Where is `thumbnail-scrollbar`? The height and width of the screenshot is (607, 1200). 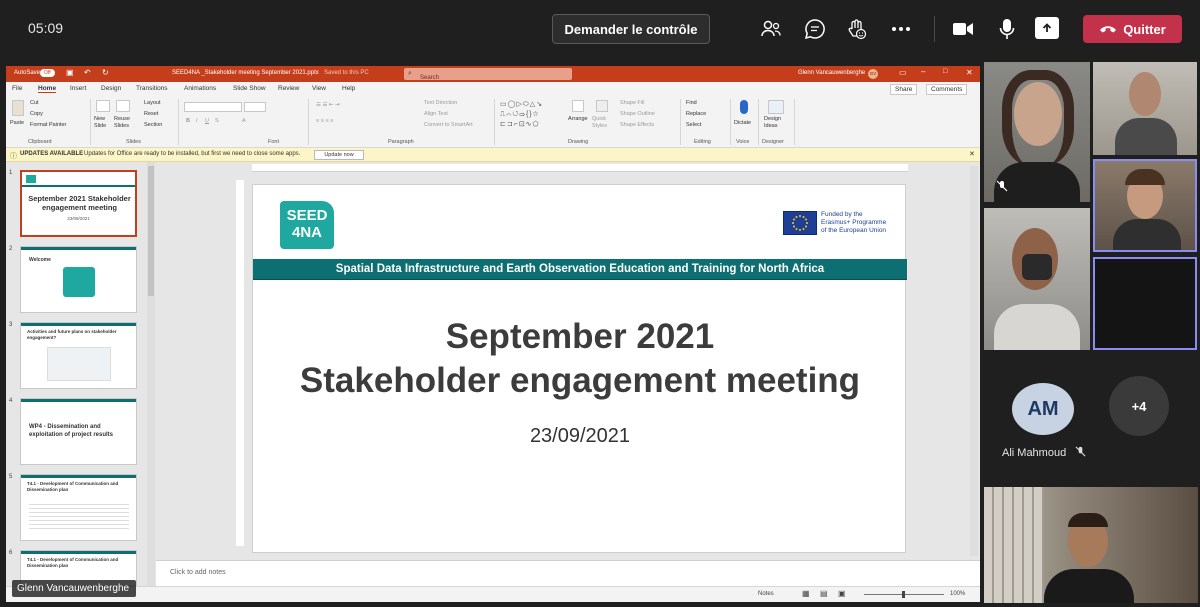 thumbnail-scrollbar is located at coordinates (151, 374).